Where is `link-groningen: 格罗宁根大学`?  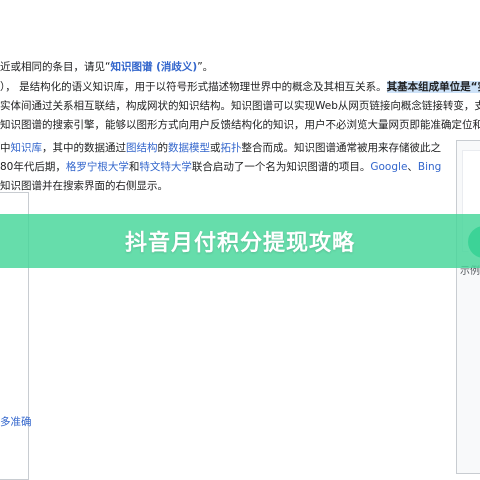
link-groningen: 格罗宁根大学 is located at coordinates (97, 167).